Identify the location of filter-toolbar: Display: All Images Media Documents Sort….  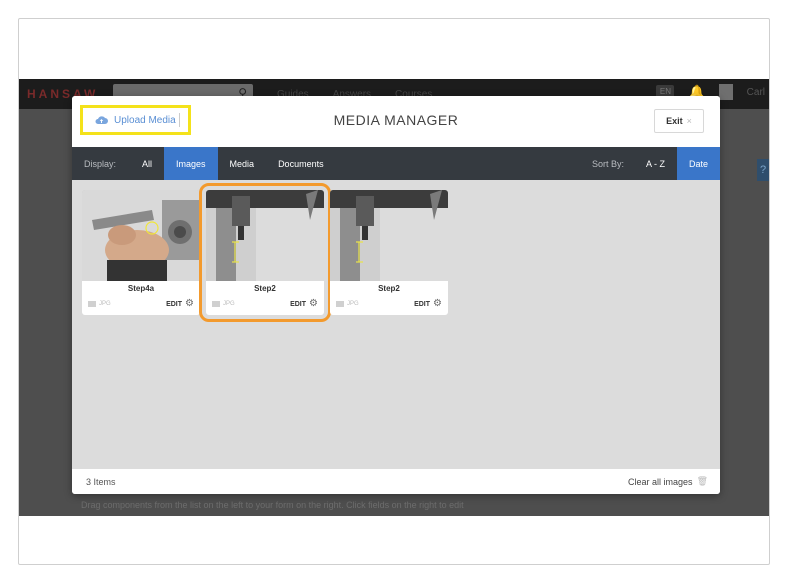
(396, 163).